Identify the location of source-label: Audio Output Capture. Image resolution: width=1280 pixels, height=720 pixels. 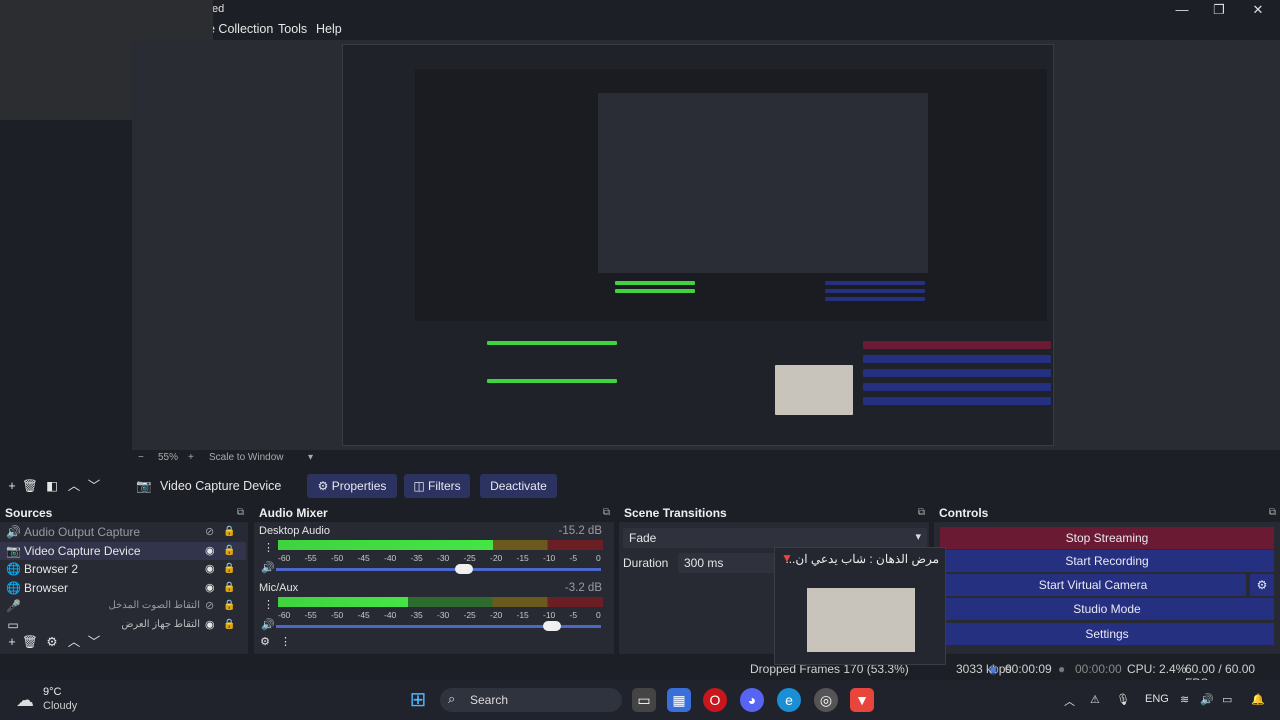
(82, 532).